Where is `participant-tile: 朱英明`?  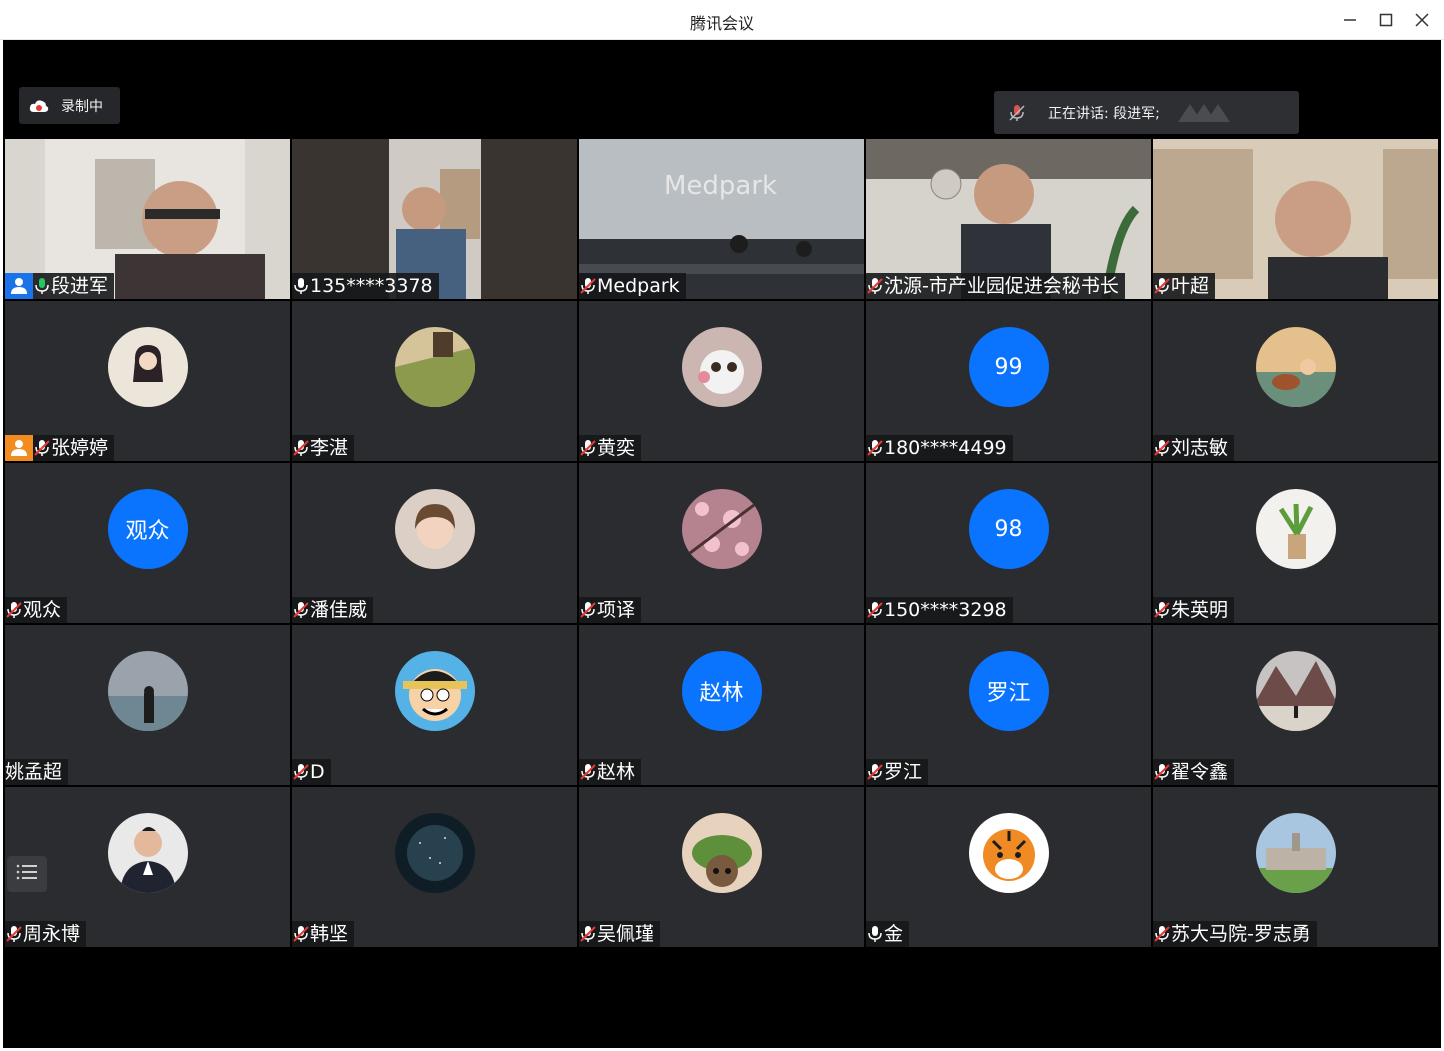
participant-tile: 朱英明 is located at coordinates (1295, 543).